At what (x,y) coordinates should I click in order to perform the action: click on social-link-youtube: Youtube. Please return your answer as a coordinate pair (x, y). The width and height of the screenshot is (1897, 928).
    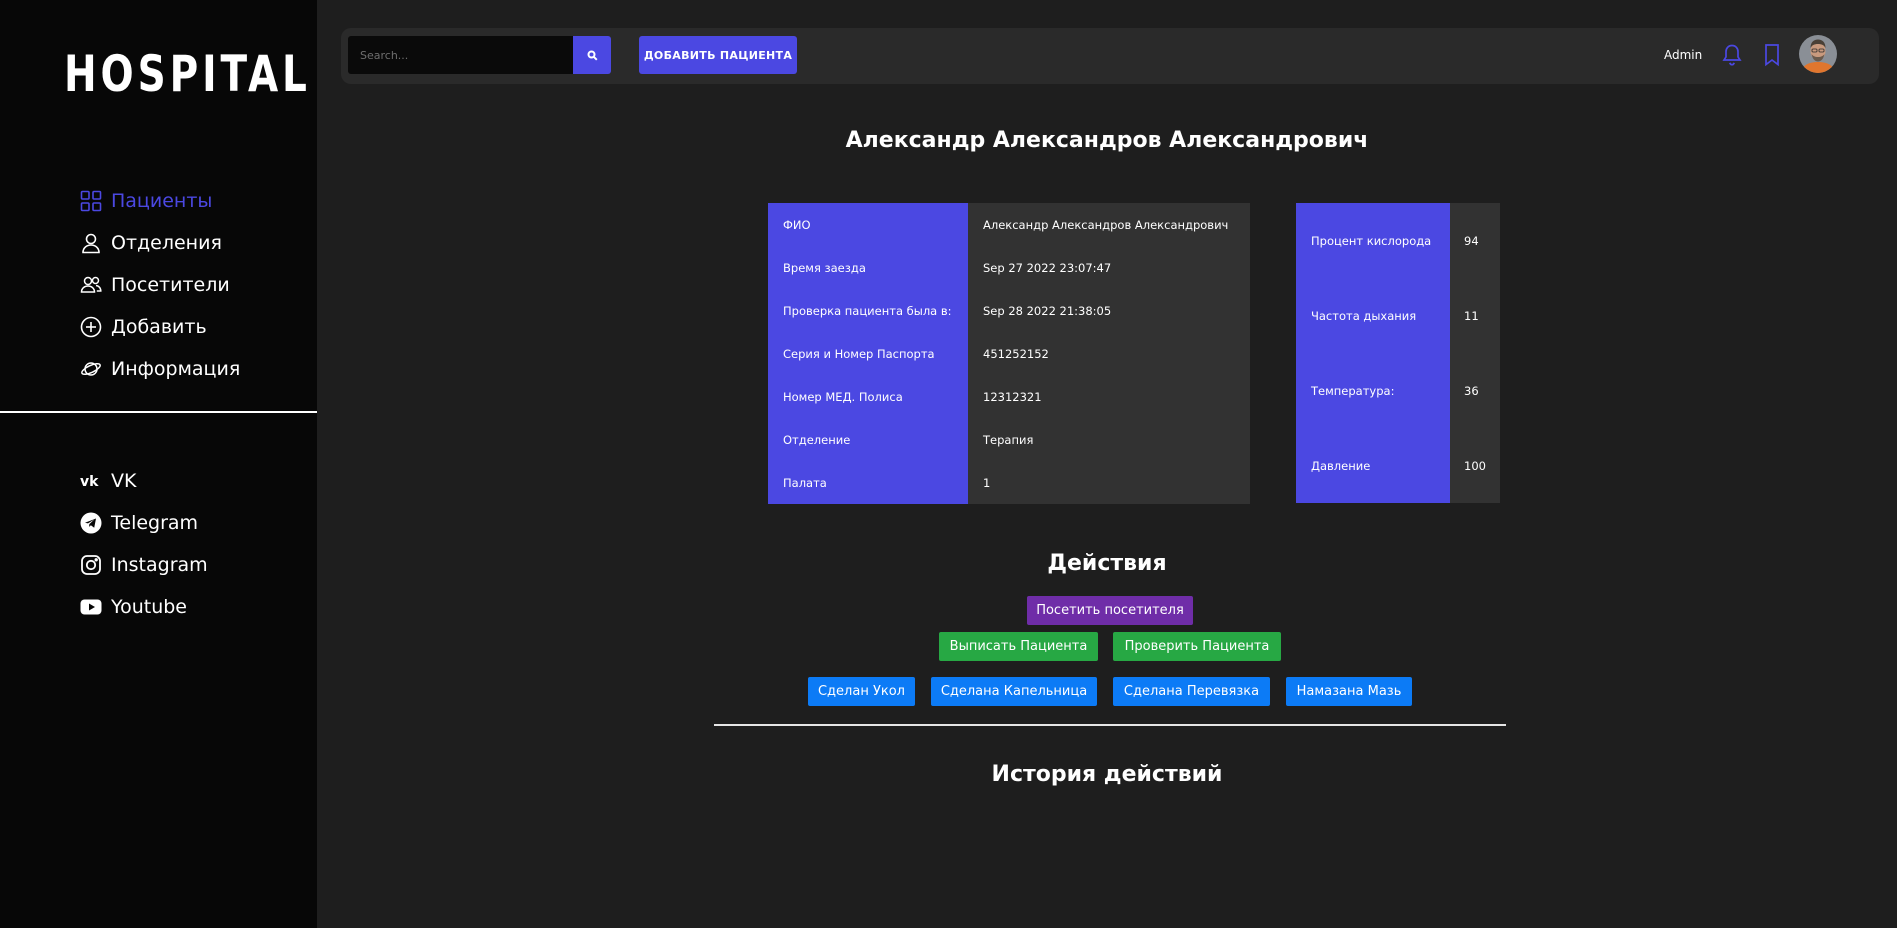
    Looking at the image, I should click on (144, 607).